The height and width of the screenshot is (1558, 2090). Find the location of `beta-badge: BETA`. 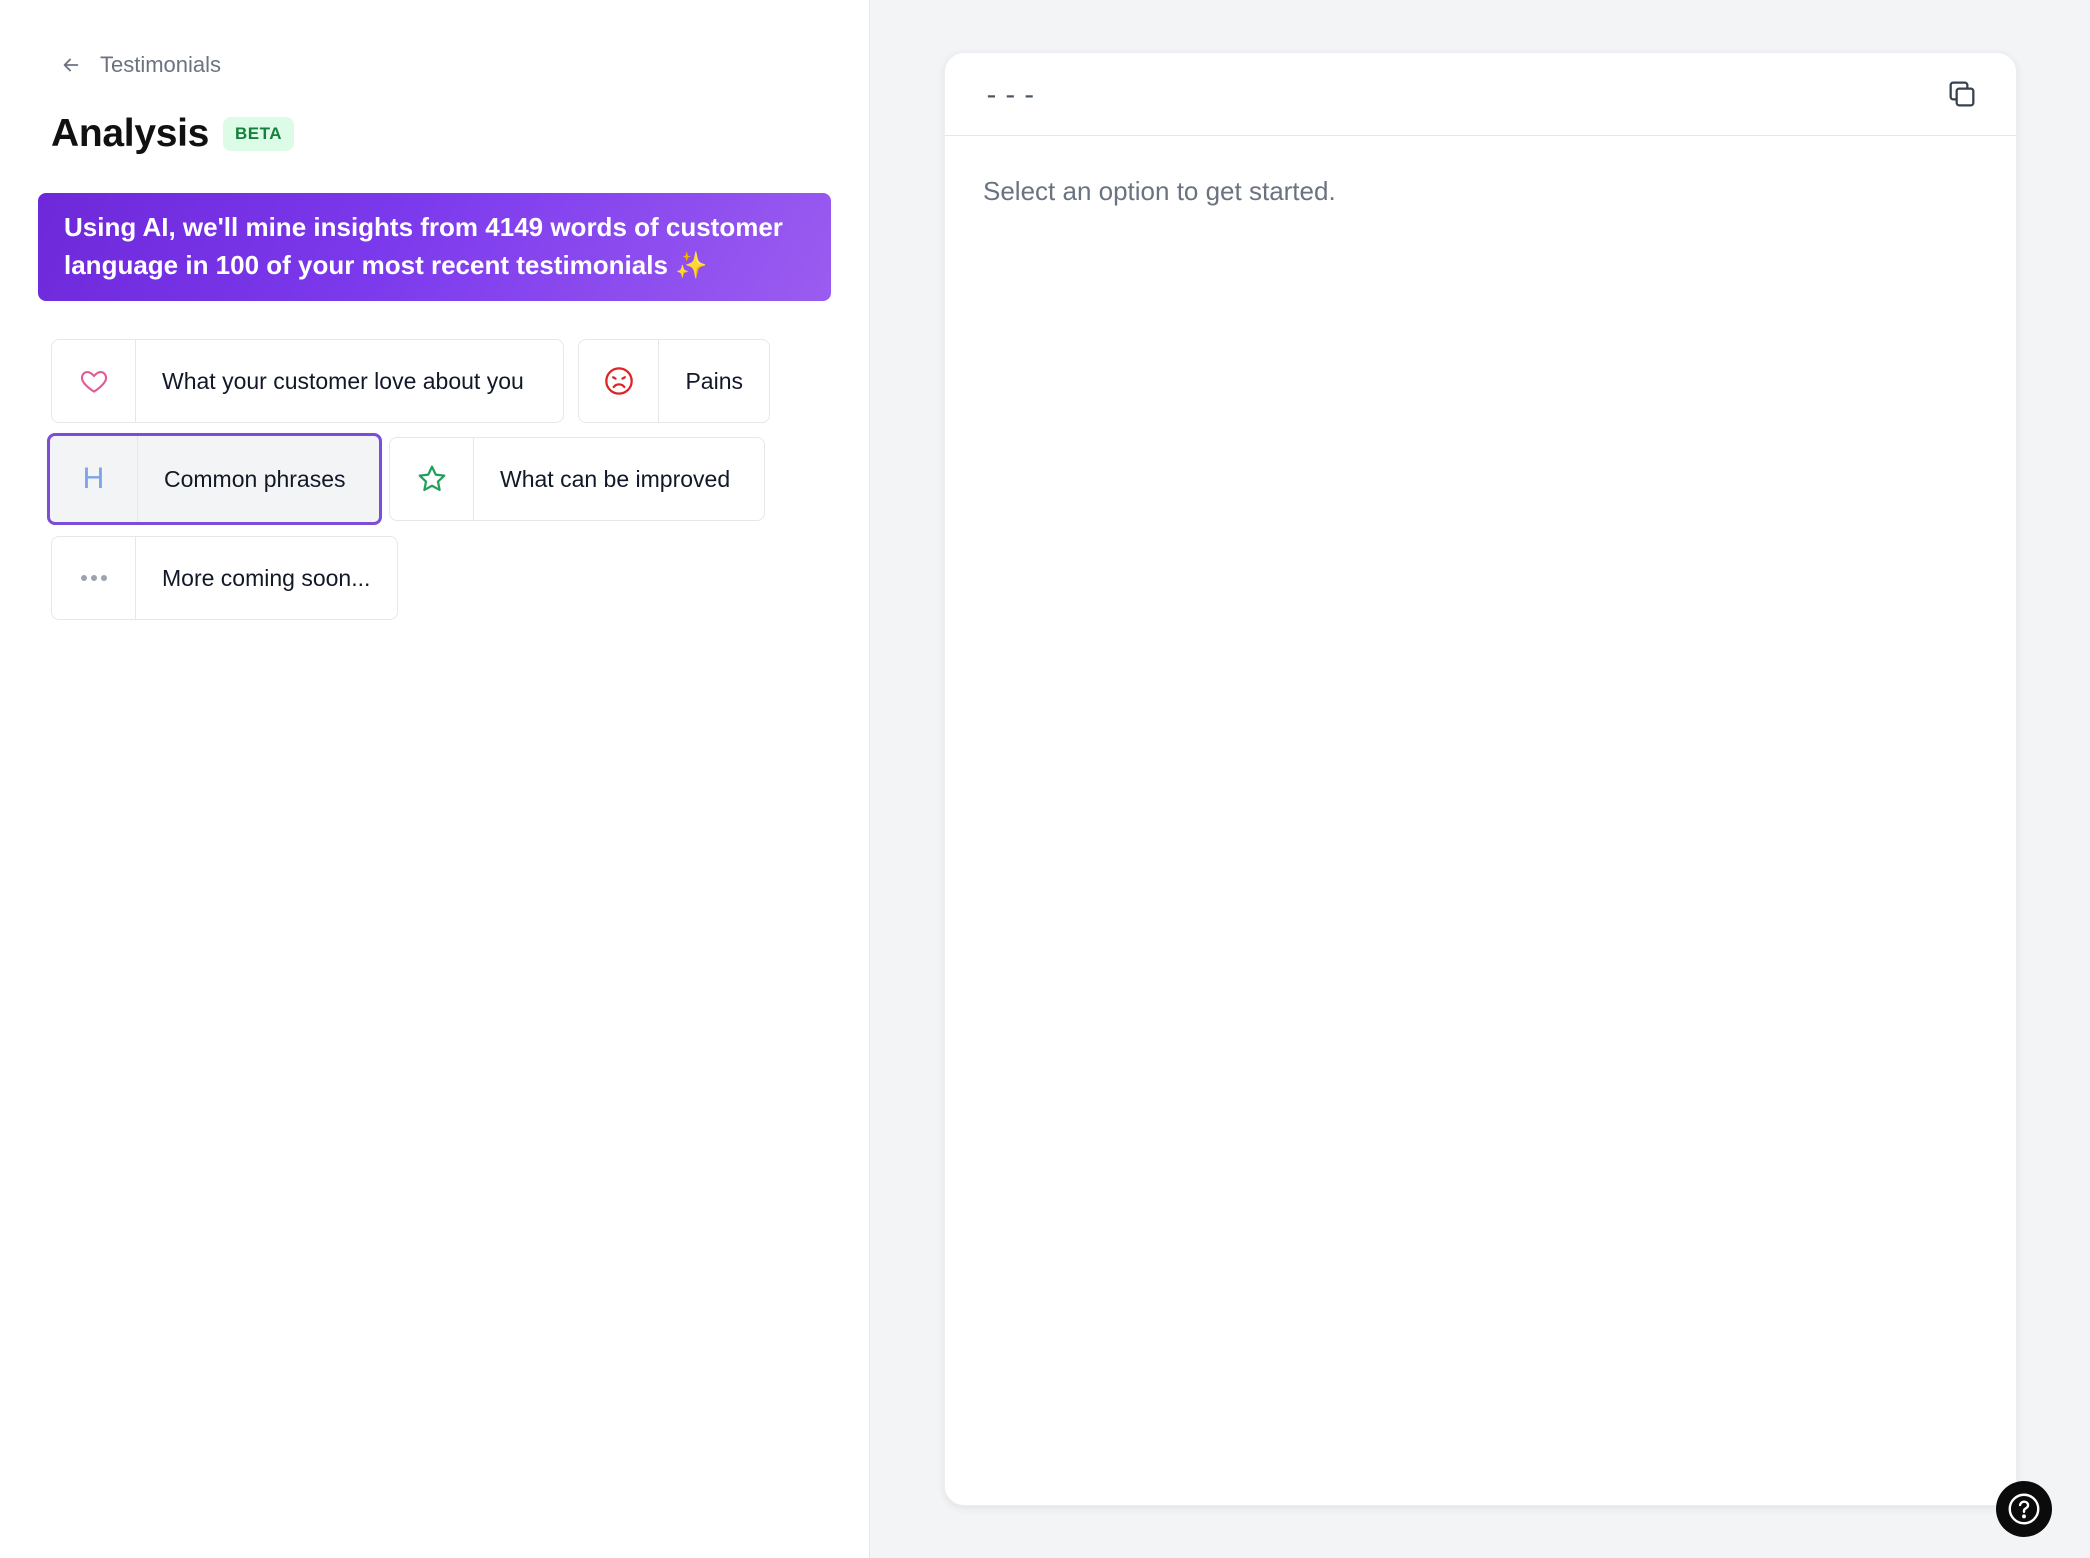

beta-badge: BETA is located at coordinates (259, 134).